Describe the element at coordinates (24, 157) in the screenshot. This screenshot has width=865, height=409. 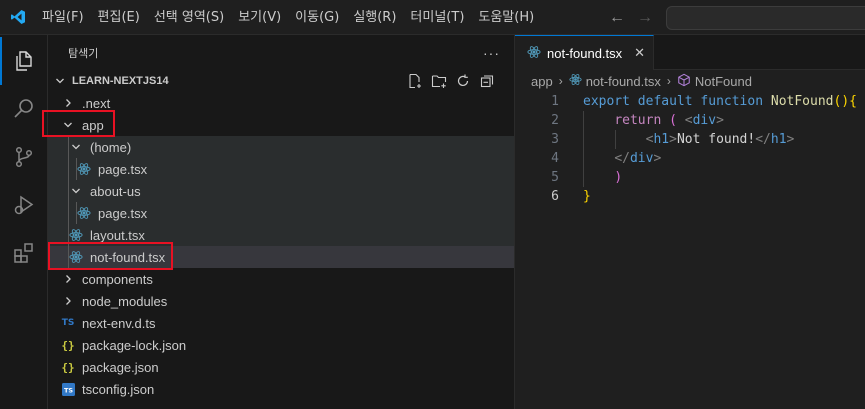
I see `source-control-icon` at that location.